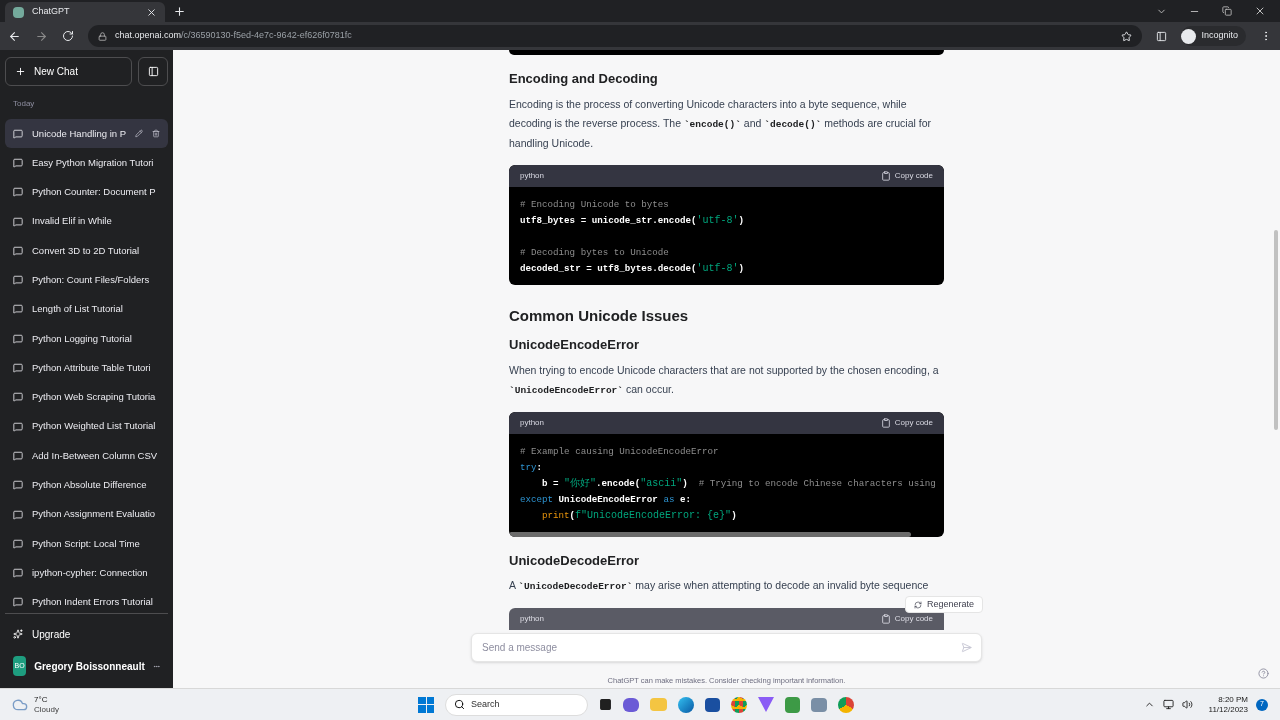  I want to click on chatgpt-logo-icon, so click(18, 12).